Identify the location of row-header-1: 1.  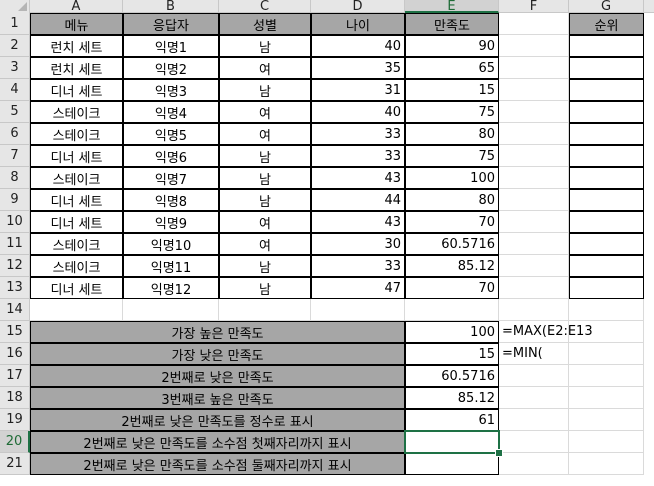
(15, 24).